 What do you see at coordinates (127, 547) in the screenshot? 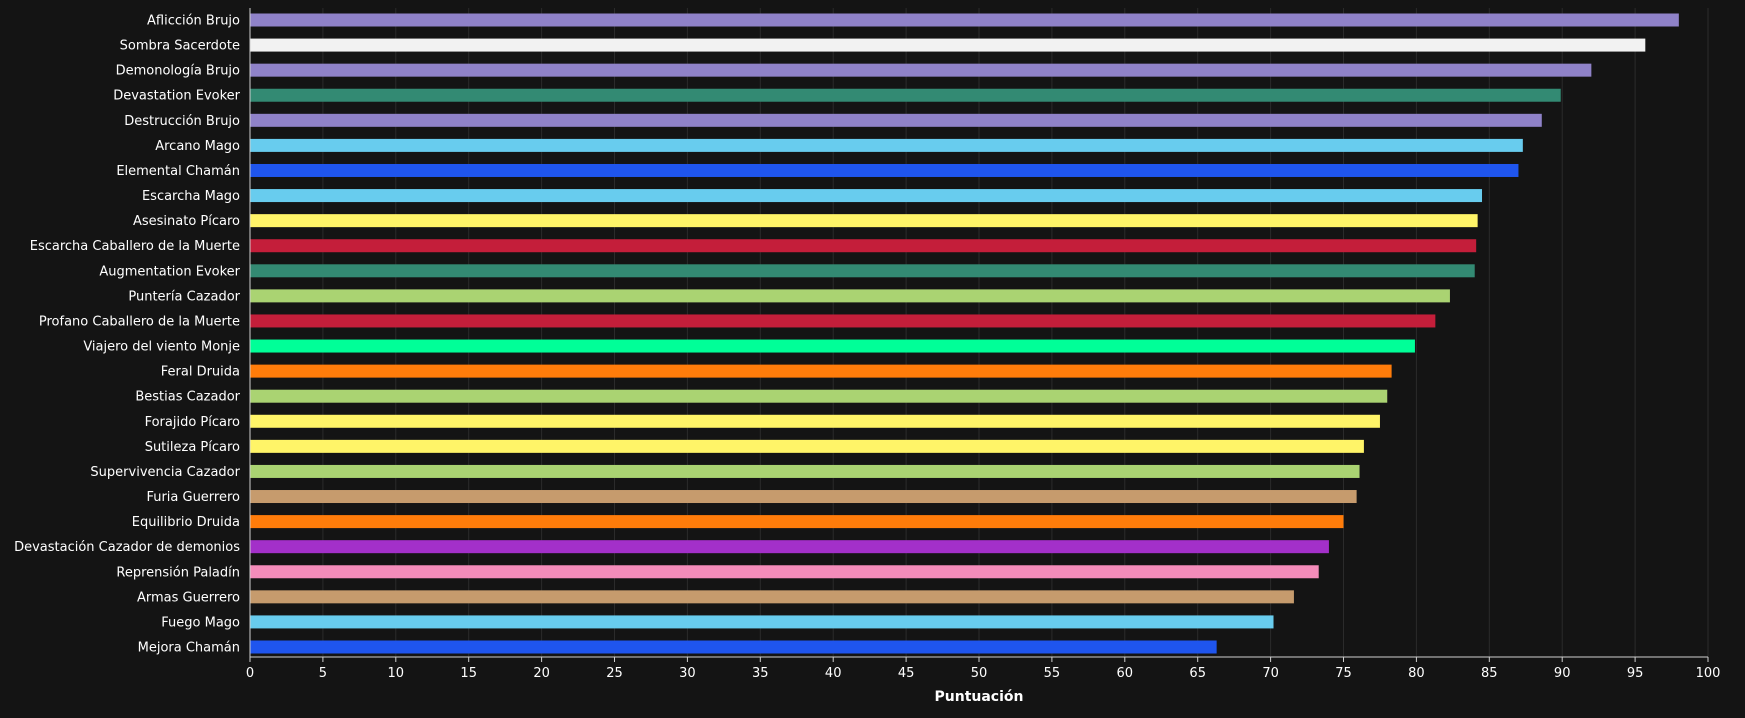
I see `category-label: Devastación Cazador de demonios` at bounding box center [127, 547].